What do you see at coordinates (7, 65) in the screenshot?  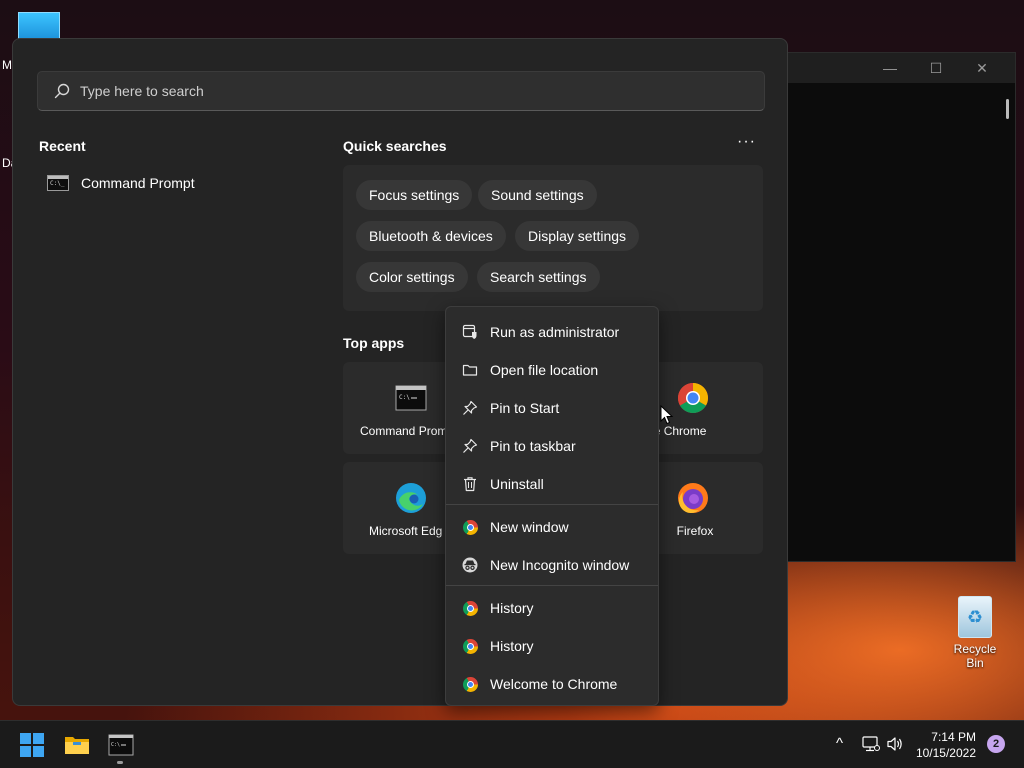 I see `desktop-label-fragment: M` at bounding box center [7, 65].